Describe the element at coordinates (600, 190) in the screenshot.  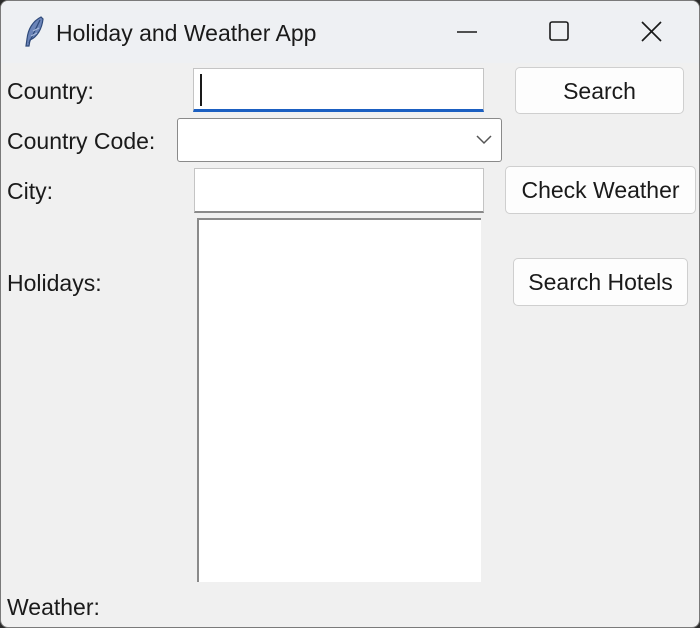
I see `check-weather-button: Check Weather` at that location.